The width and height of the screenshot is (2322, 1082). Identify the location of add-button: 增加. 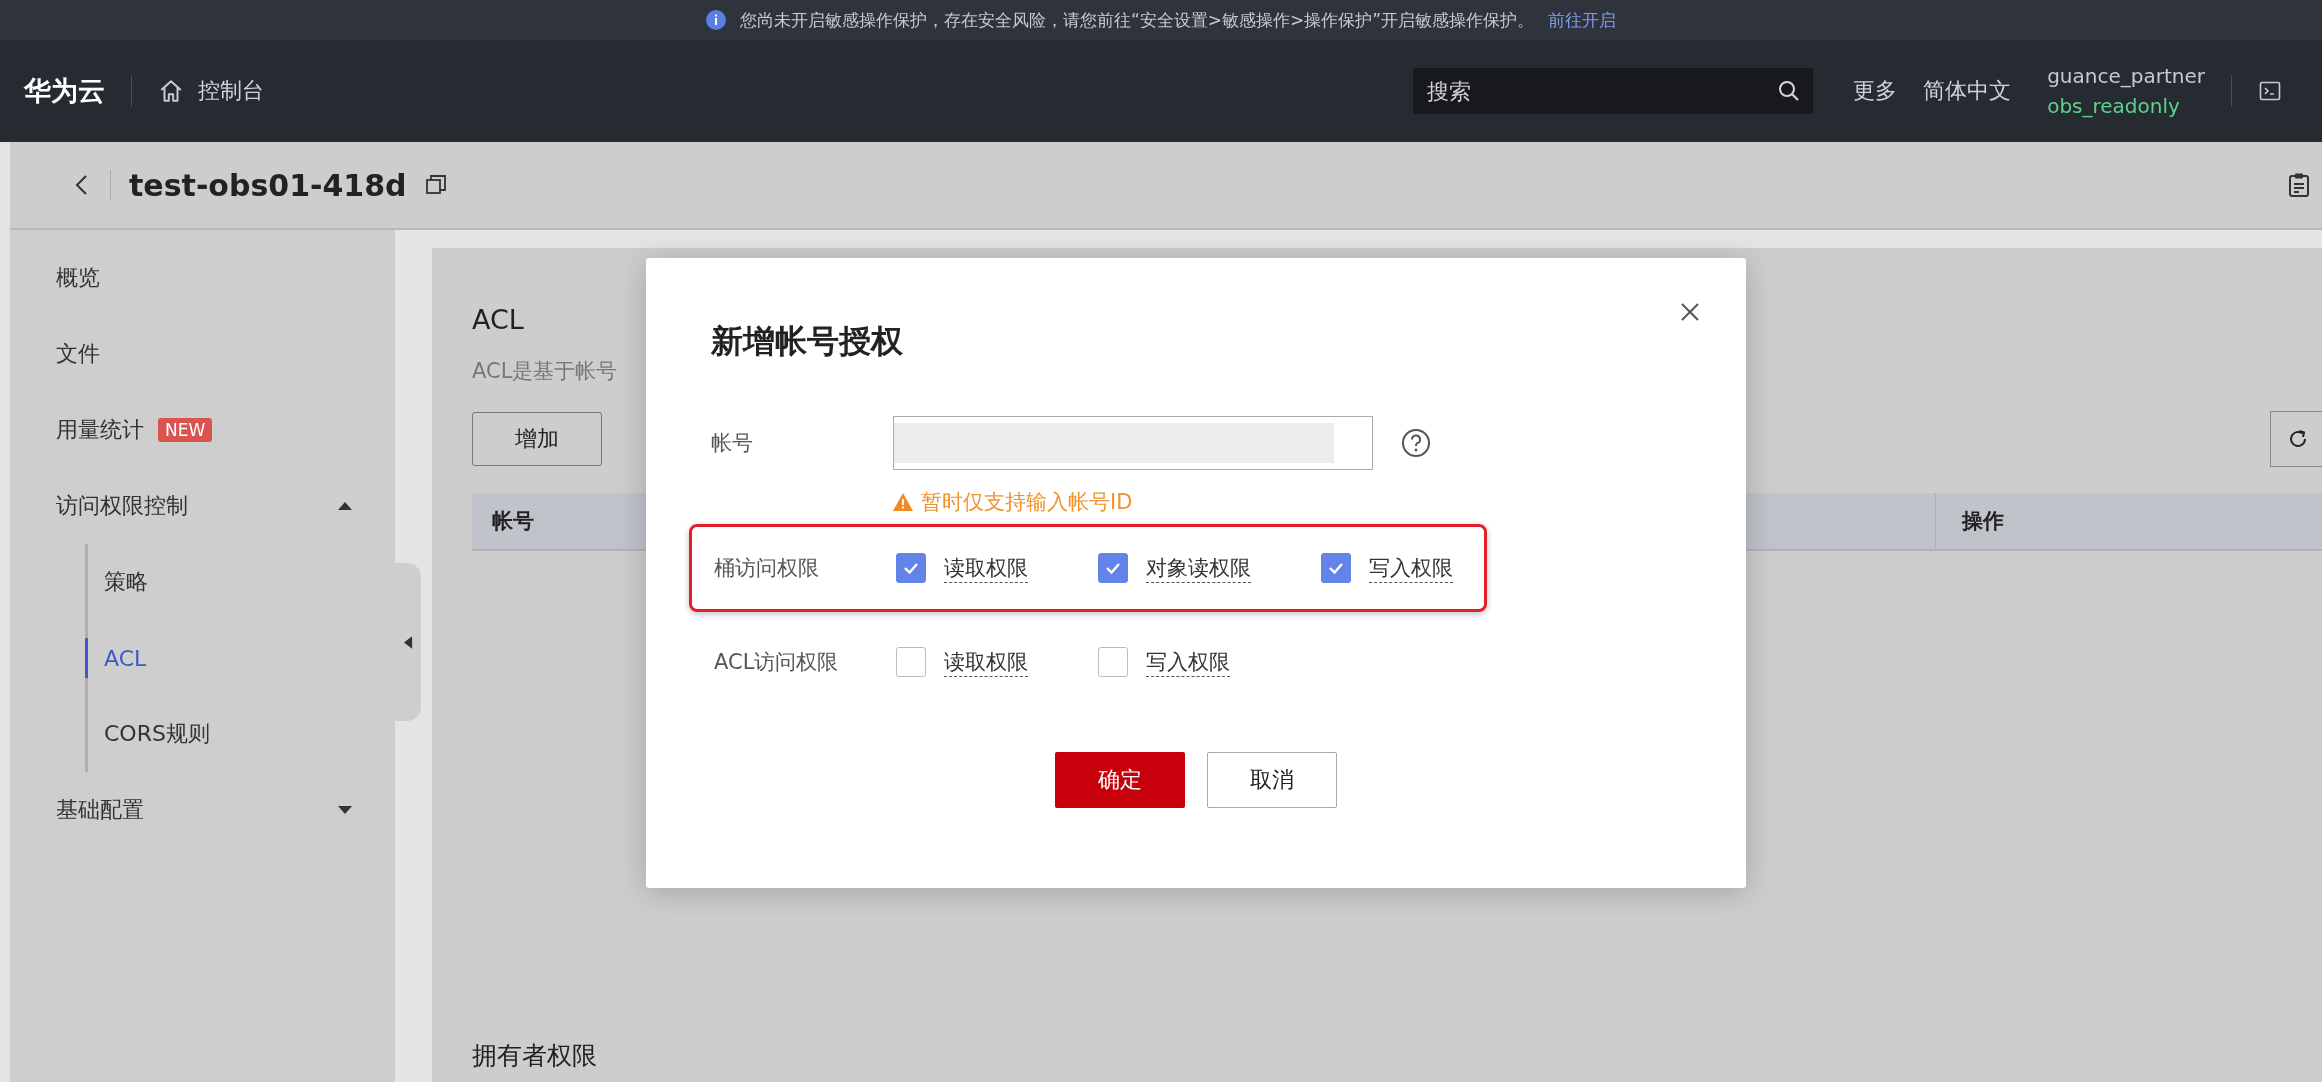
(537, 439).